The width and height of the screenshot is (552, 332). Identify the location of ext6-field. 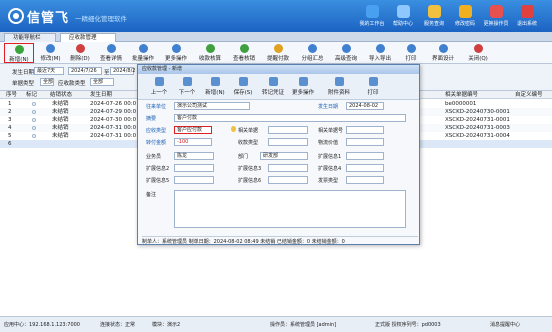
(288, 180).